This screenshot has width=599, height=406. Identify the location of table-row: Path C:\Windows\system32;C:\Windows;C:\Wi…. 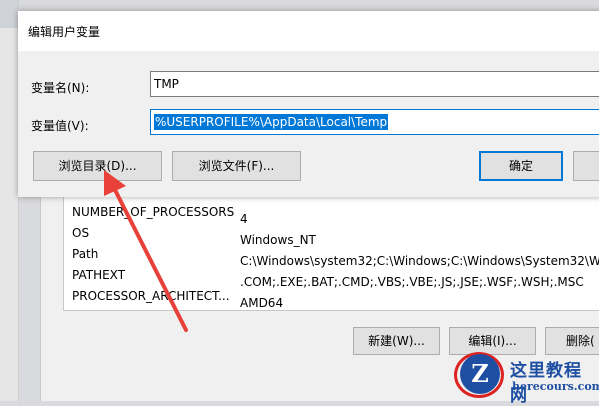
(335, 256).